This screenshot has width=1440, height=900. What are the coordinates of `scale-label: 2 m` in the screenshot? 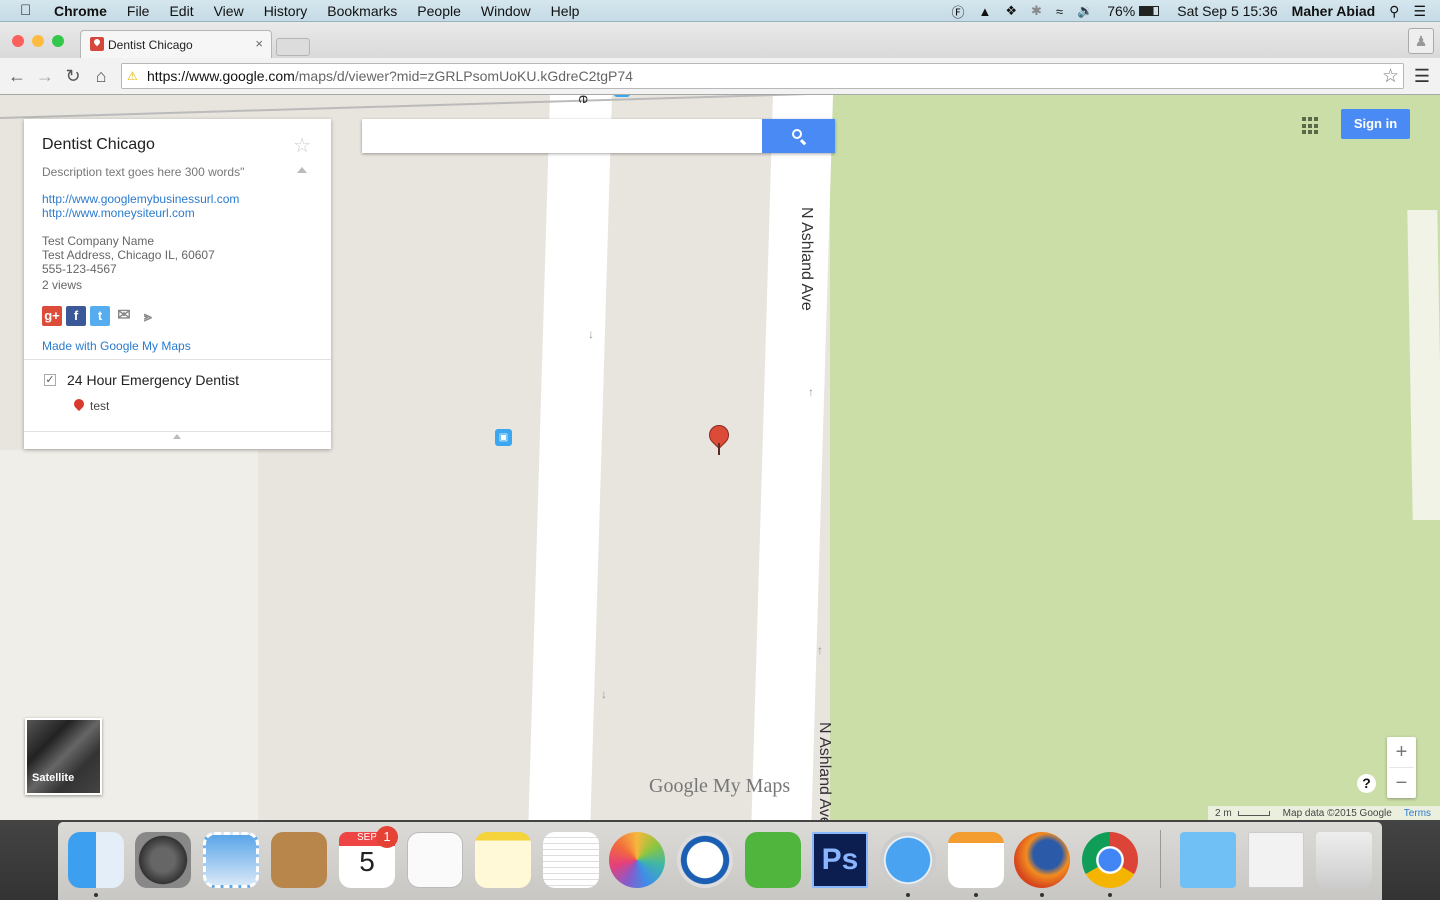 It's located at (1223, 813).